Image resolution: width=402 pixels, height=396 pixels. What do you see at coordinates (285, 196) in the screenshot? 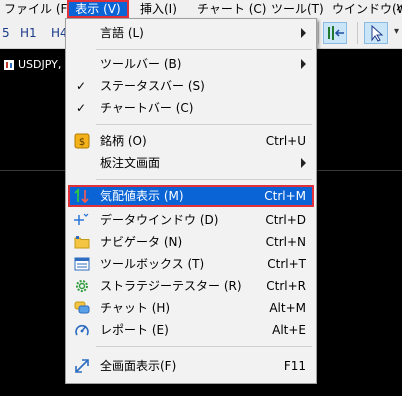
I see `shortcut-label: Ctrl+M` at bounding box center [285, 196].